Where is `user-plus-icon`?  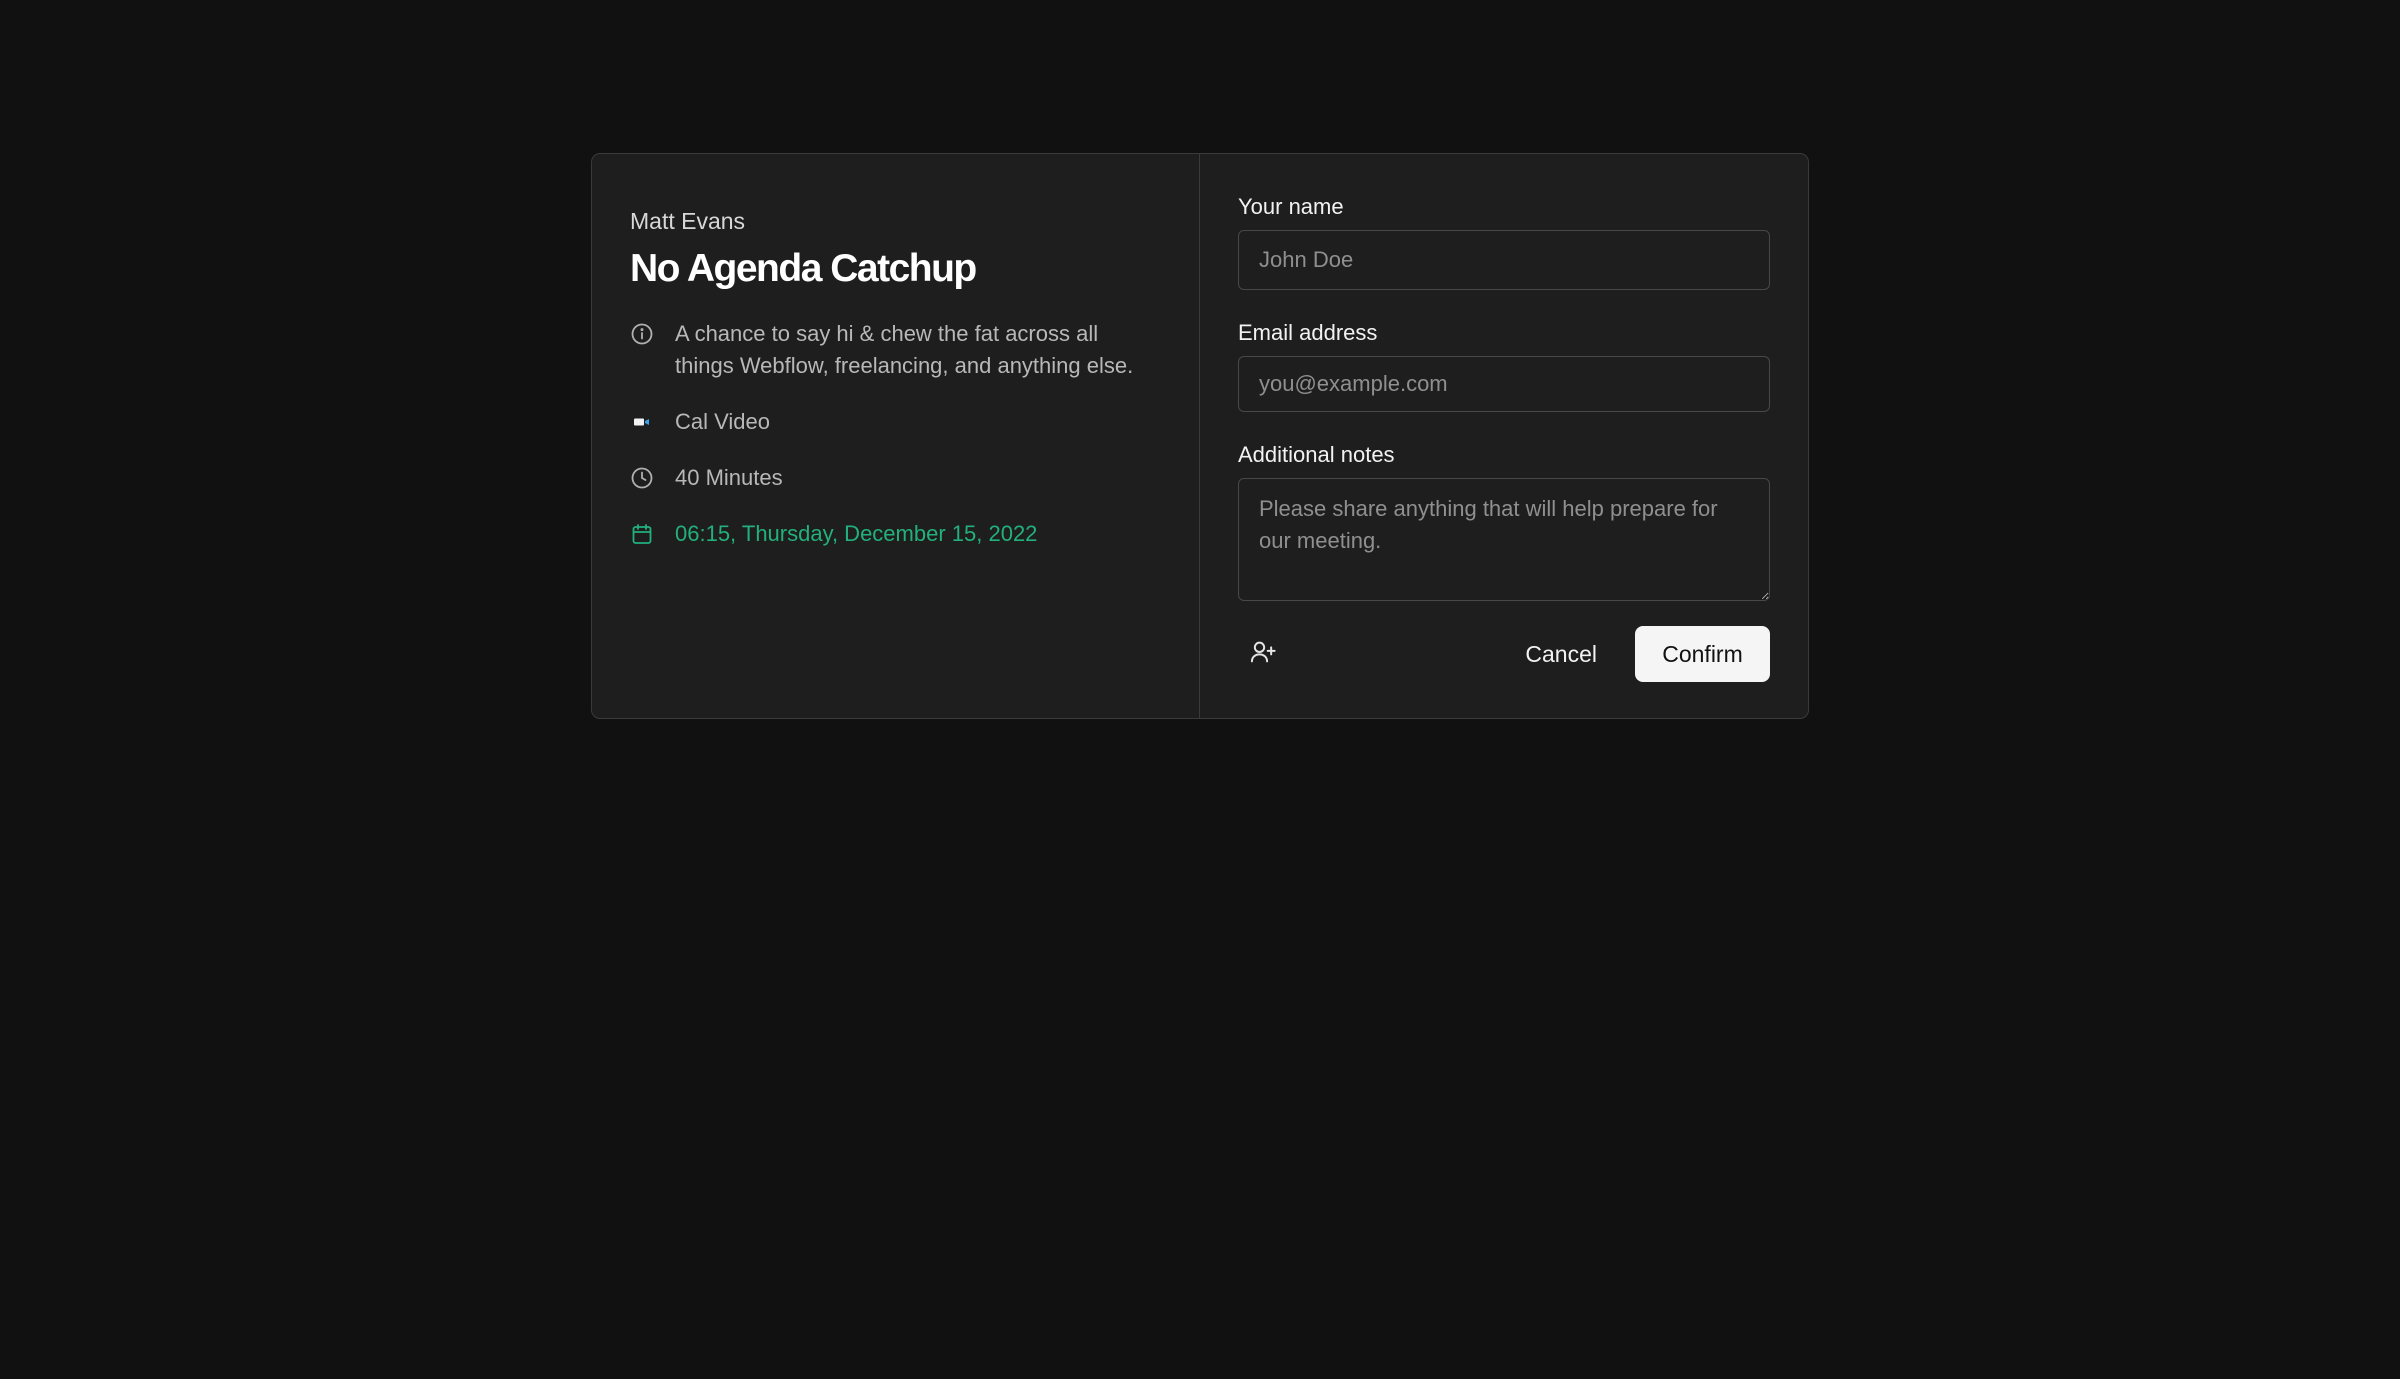
user-plus-icon is located at coordinates (1263, 654).